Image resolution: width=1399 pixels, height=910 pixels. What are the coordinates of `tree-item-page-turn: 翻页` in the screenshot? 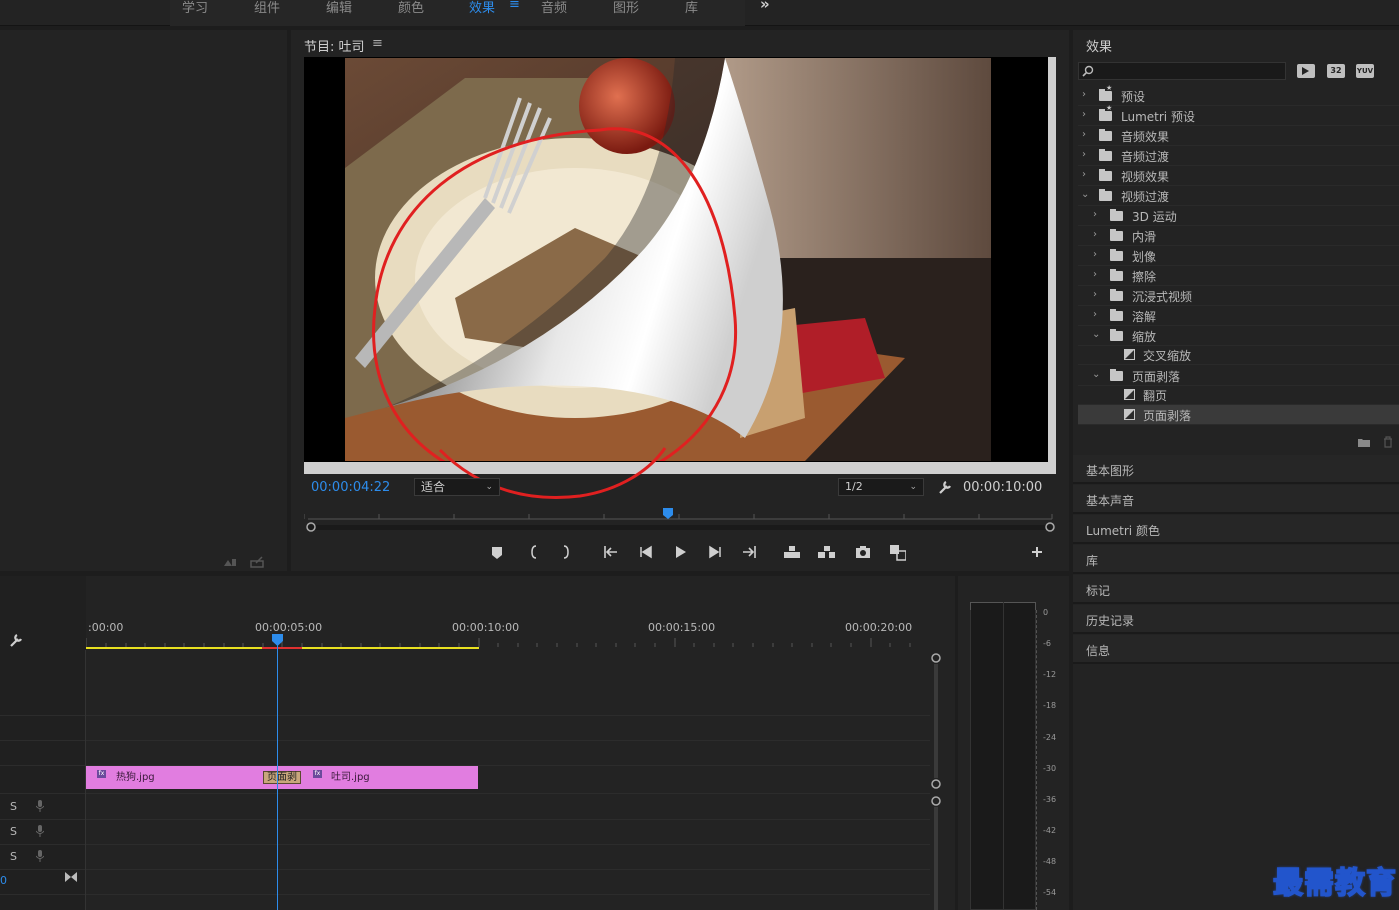 It's located at (1238, 395).